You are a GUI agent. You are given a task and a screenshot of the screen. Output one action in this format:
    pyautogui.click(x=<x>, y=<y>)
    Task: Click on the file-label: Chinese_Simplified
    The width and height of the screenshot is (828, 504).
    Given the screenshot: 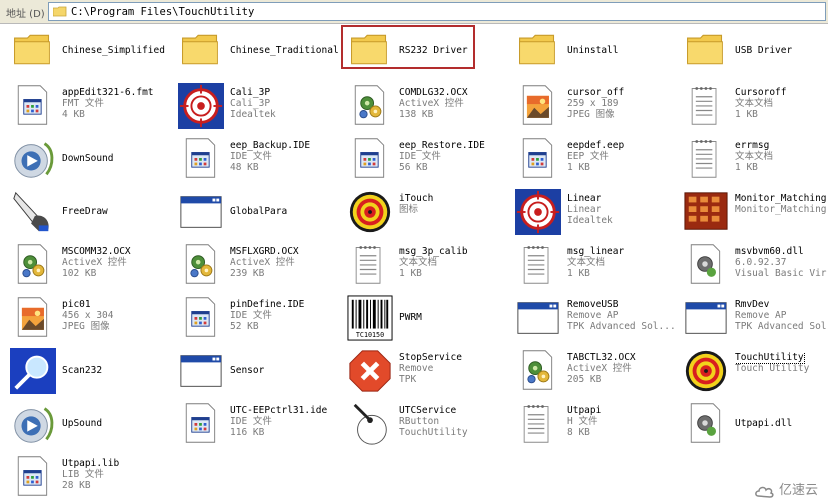 What is the action you would take?
    pyautogui.click(x=122, y=50)
    